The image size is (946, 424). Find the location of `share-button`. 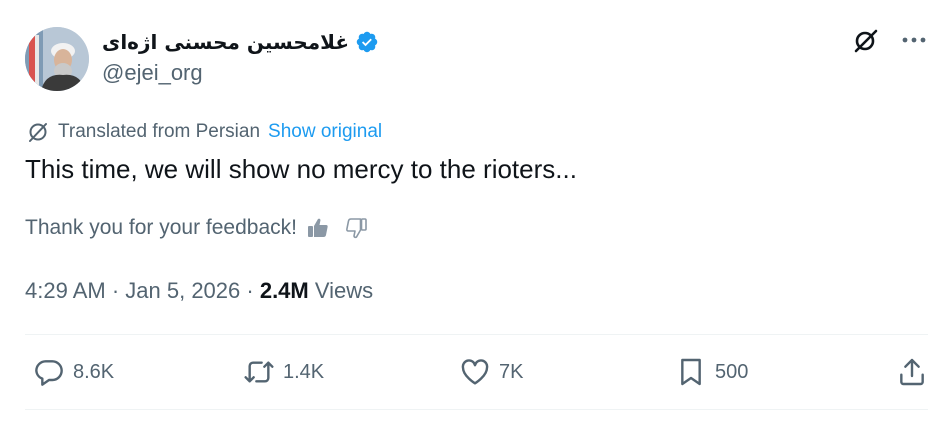

share-button is located at coordinates (912, 372).